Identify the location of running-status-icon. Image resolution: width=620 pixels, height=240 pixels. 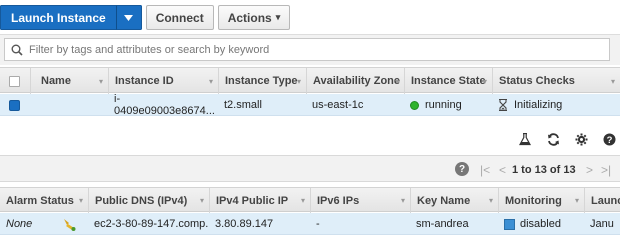
(414, 105).